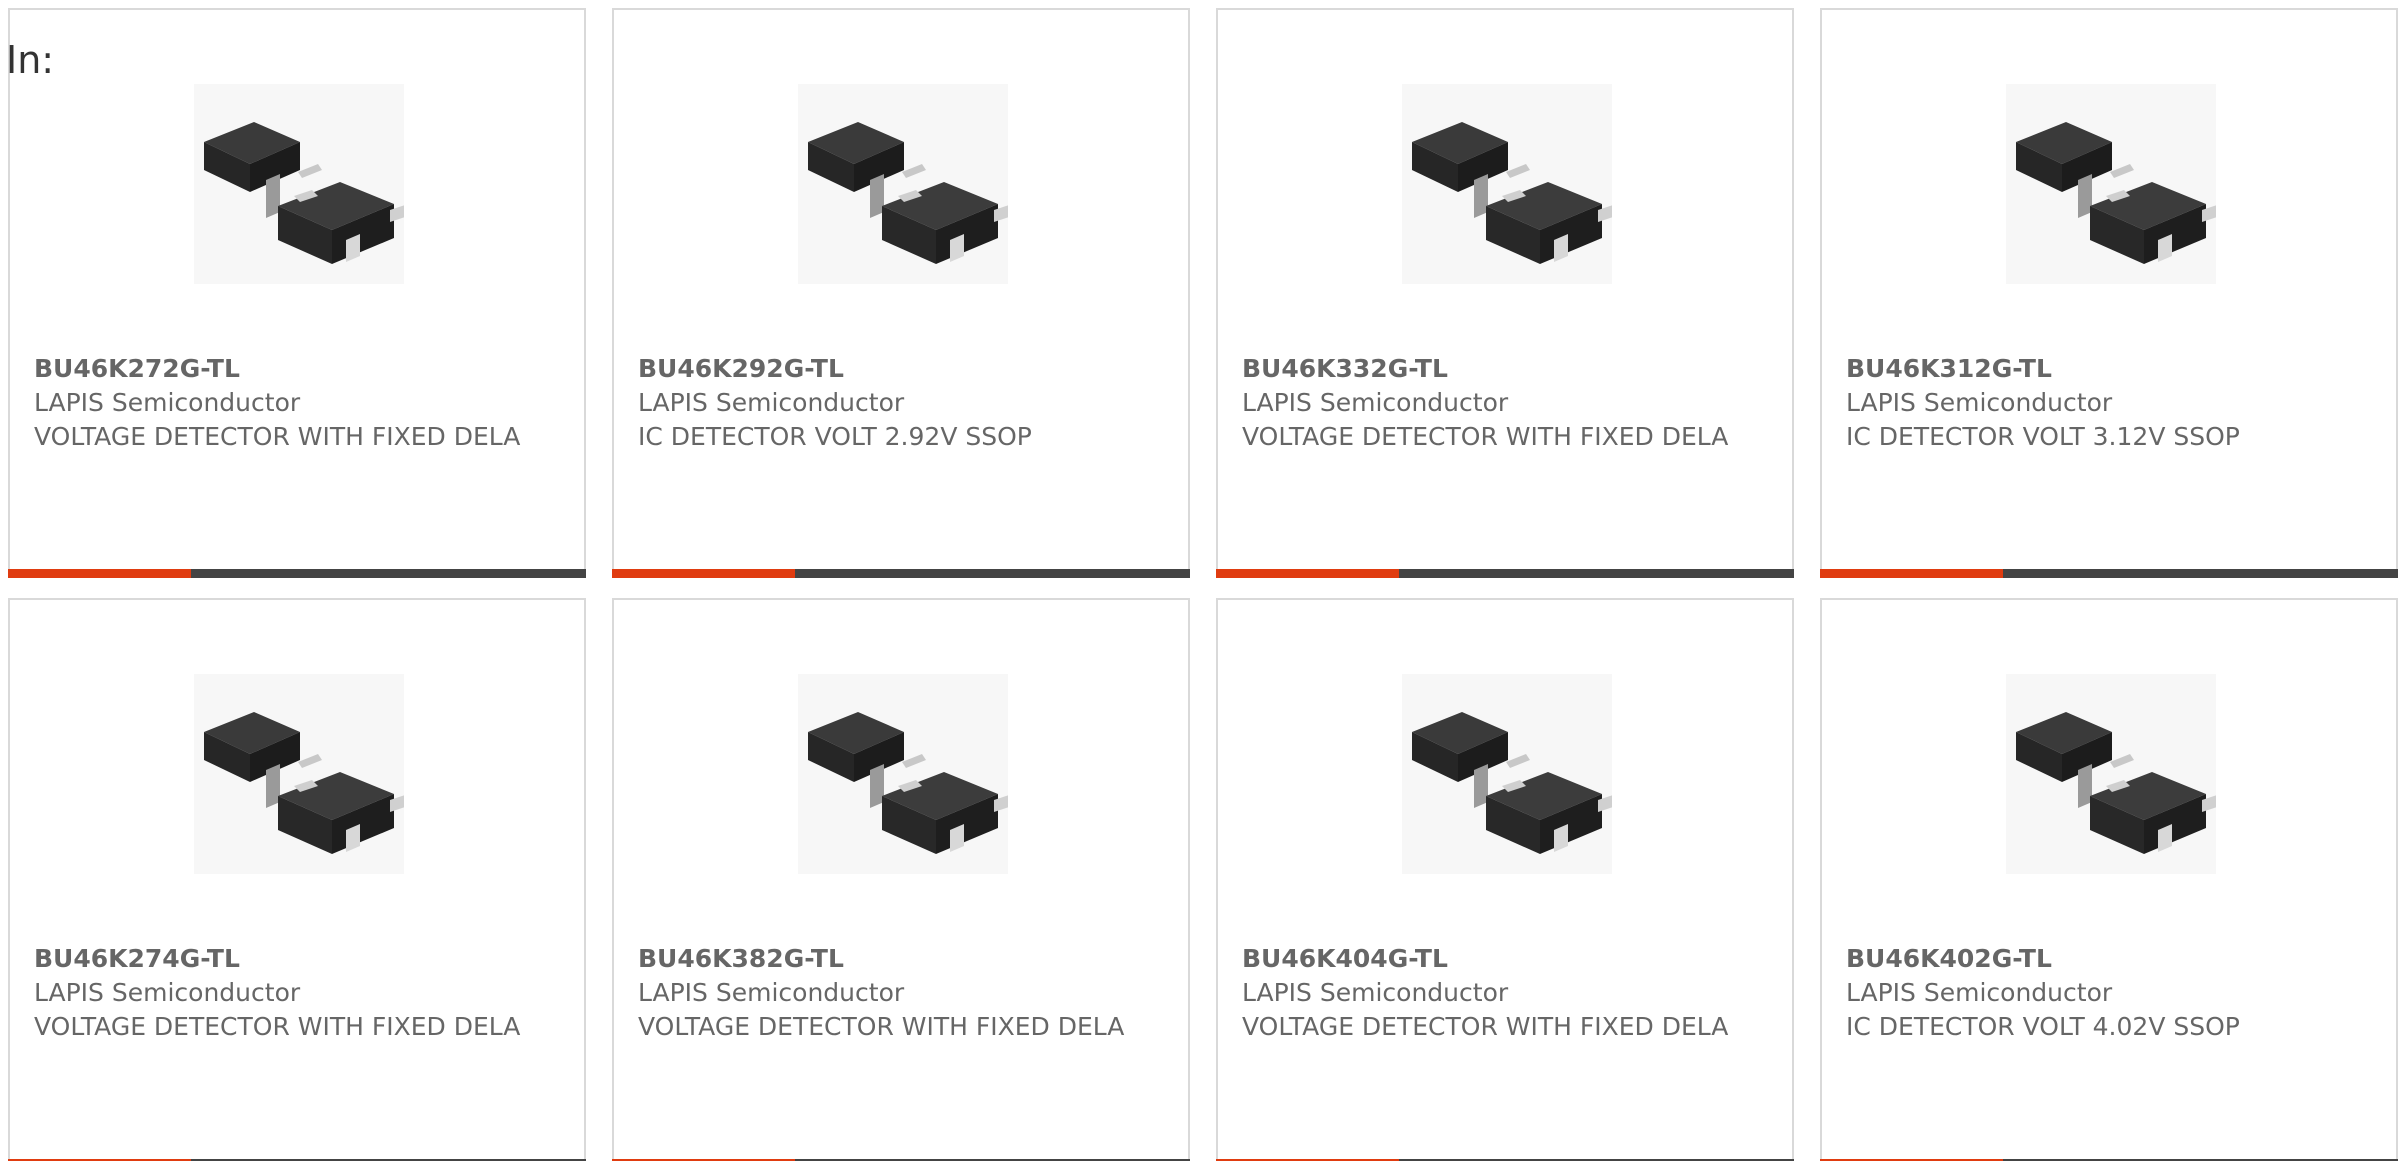  What do you see at coordinates (835, 436) in the screenshot?
I see `product-description: IC DETECTOR VOLT 2.92V SSOP` at bounding box center [835, 436].